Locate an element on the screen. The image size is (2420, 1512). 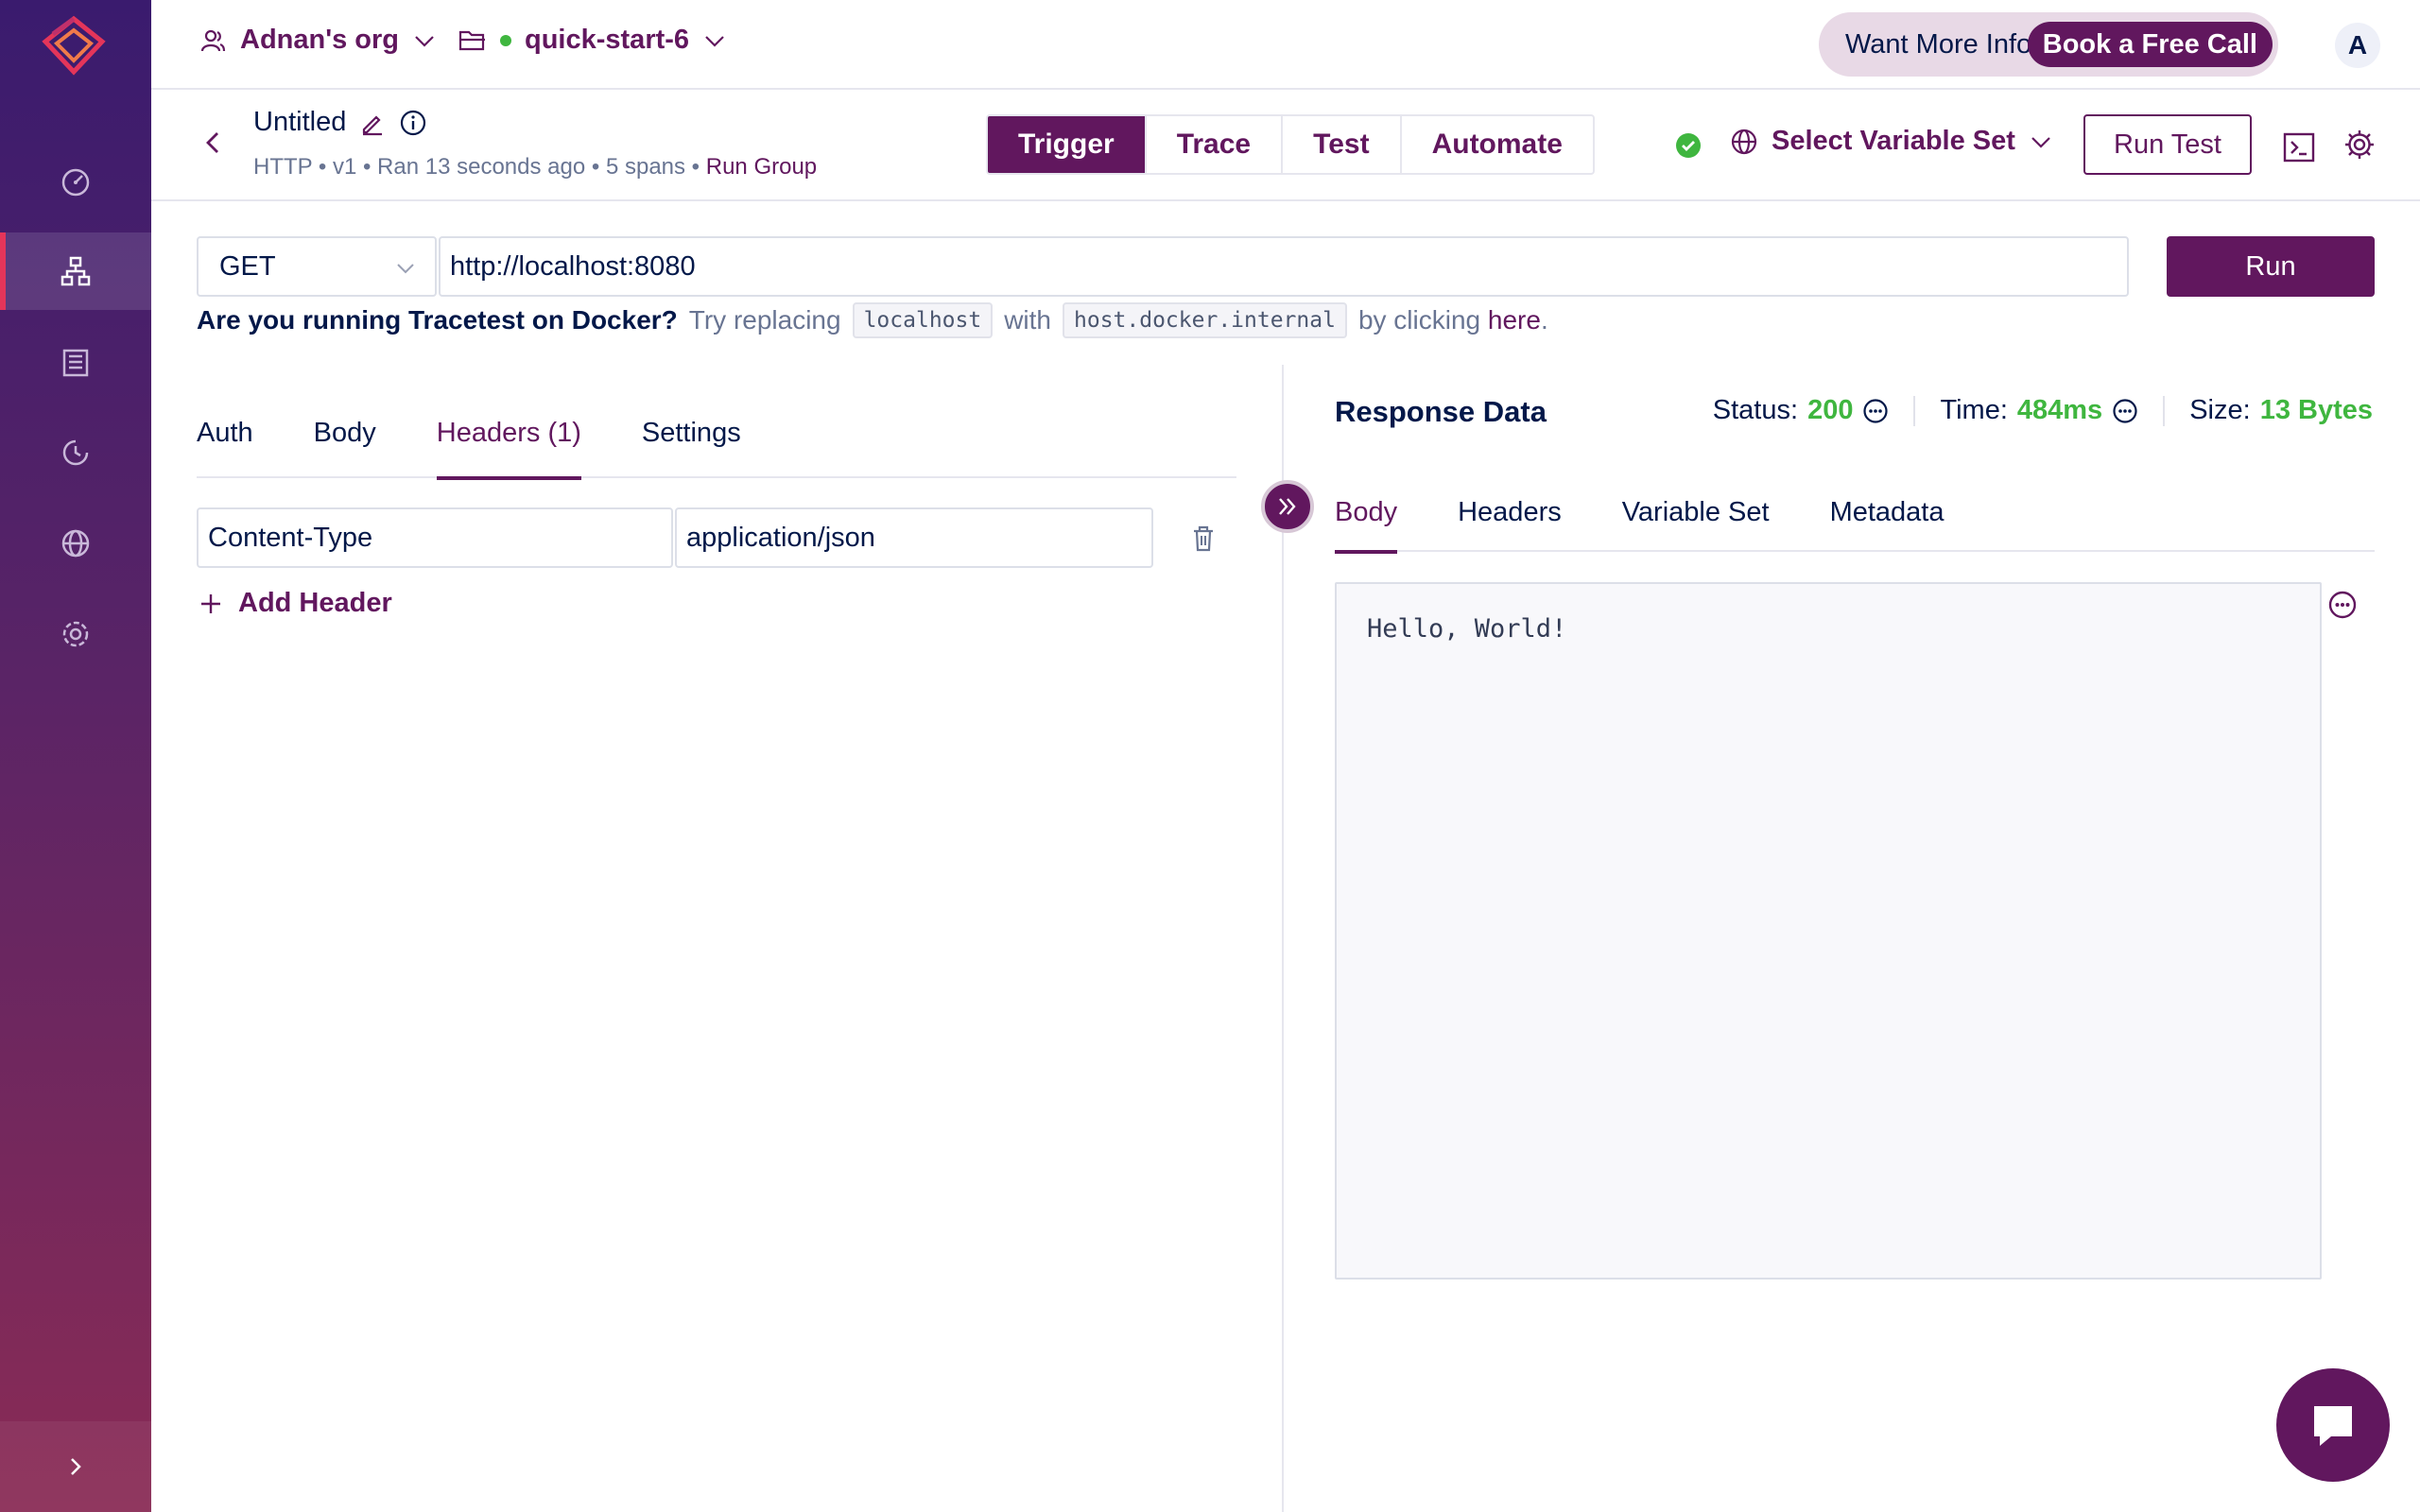
edit-icon is located at coordinates (373, 123).